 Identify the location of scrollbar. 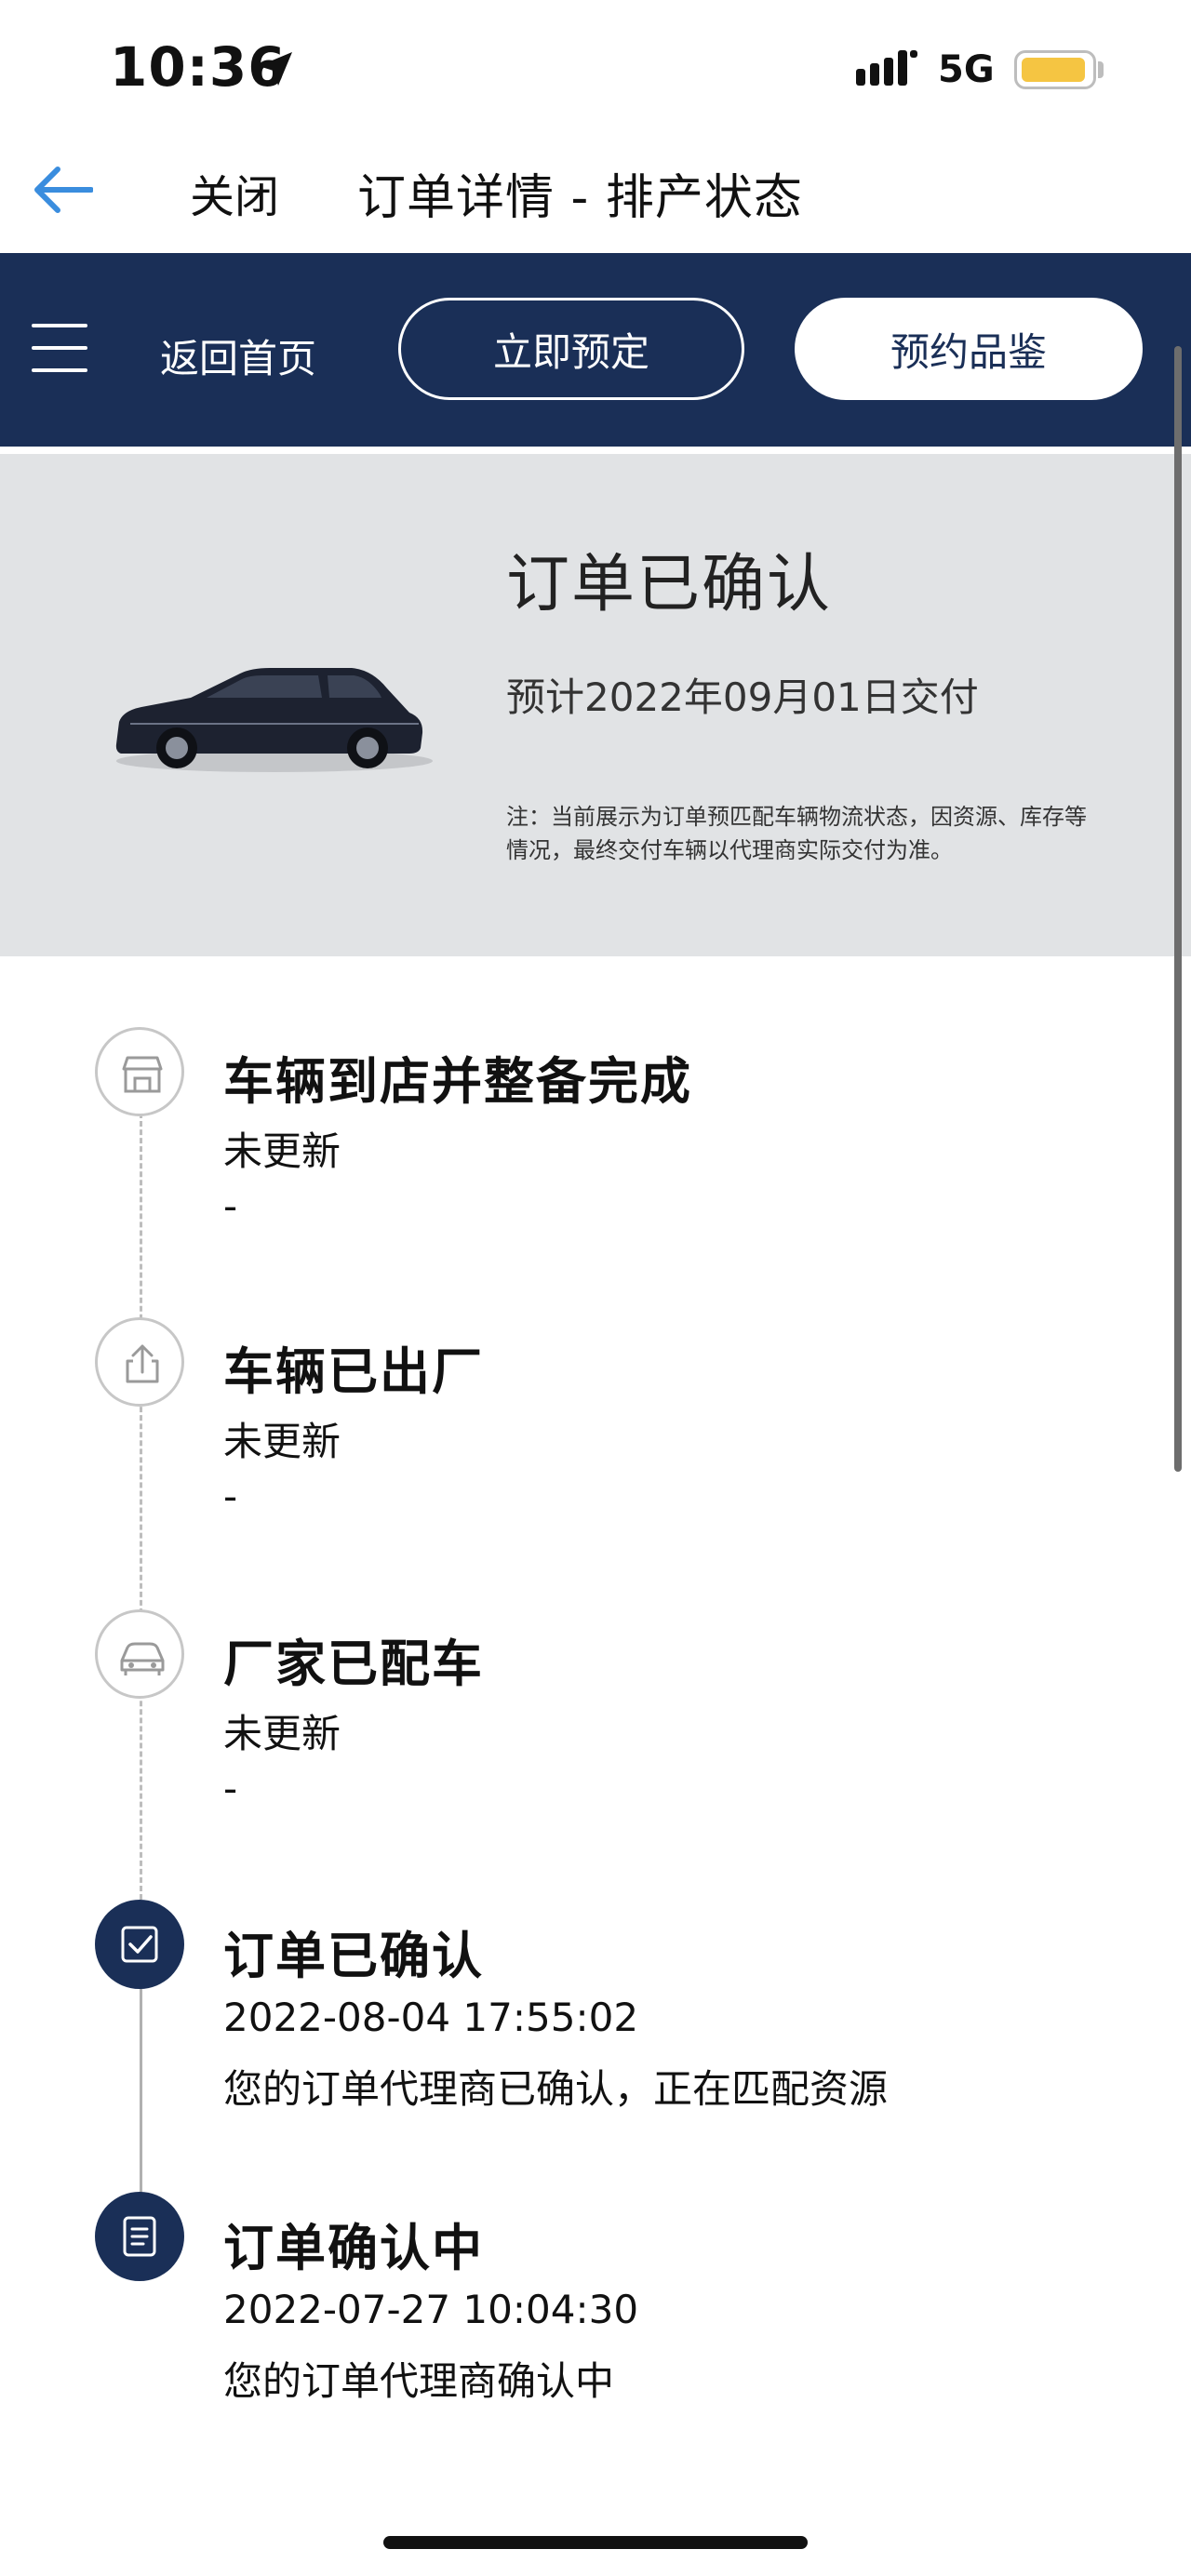
(1178, 909).